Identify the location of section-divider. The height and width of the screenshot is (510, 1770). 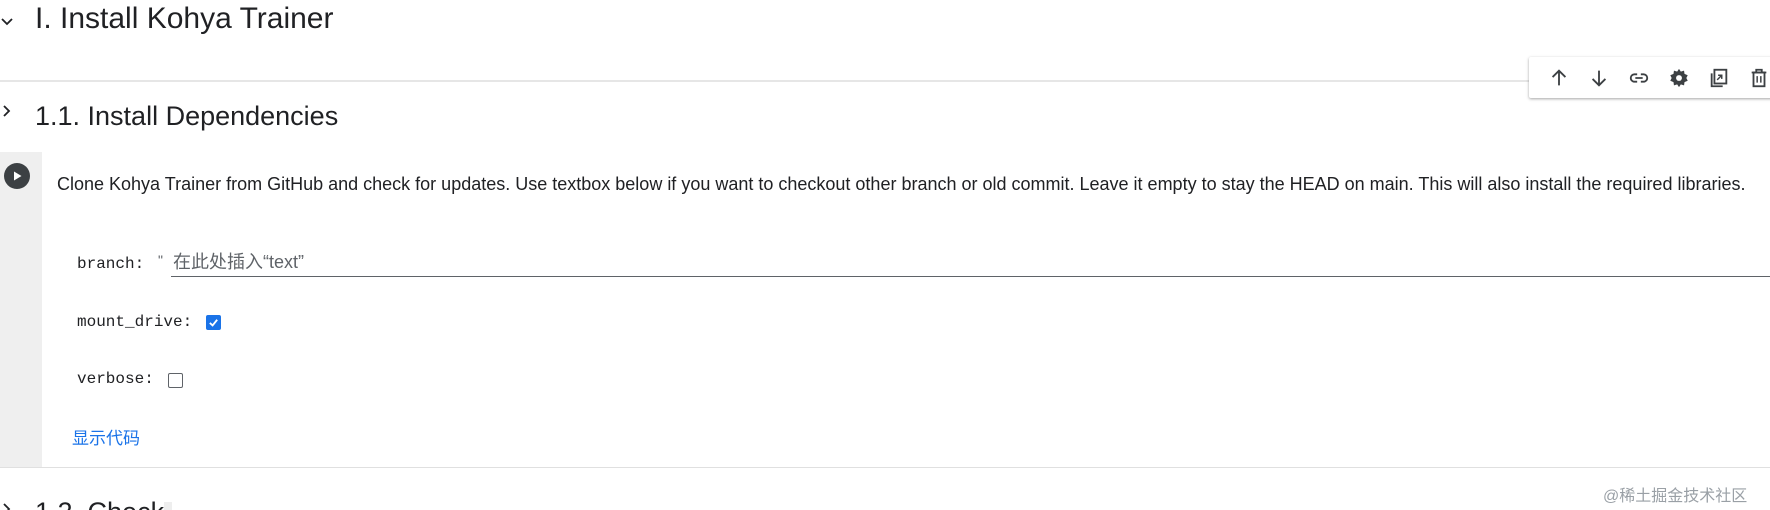
(885, 81).